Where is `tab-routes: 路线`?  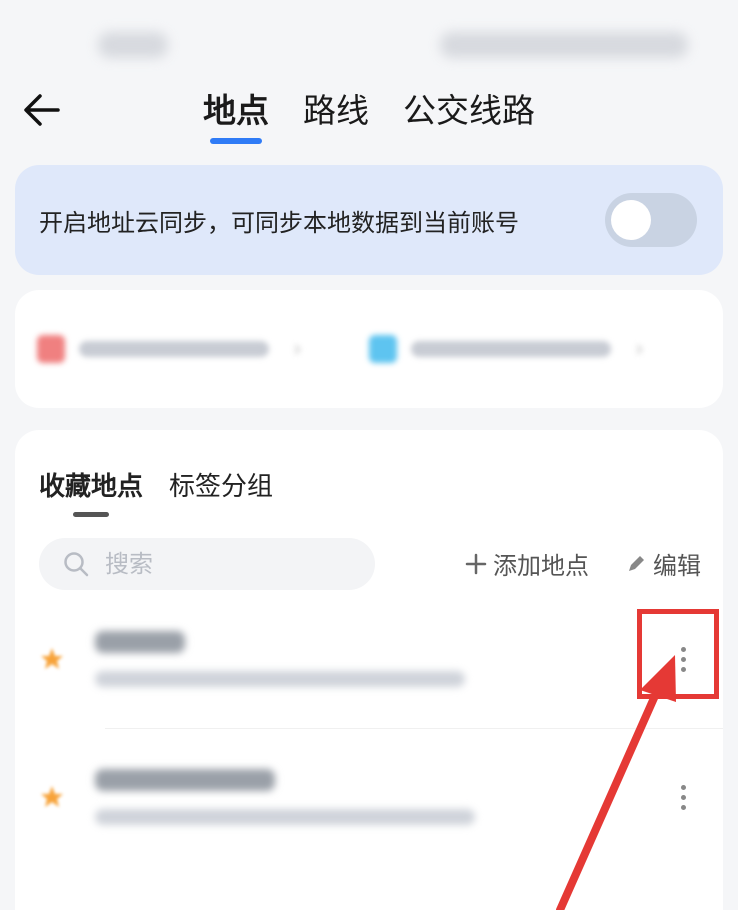
tab-routes: 路线 is located at coordinates (336, 114).